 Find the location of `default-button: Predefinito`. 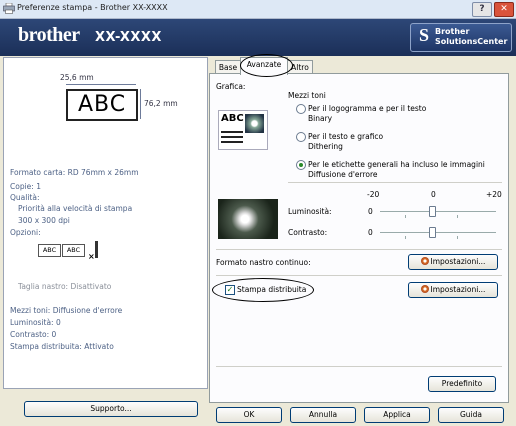

default-button: Predefinito is located at coordinates (462, 384).